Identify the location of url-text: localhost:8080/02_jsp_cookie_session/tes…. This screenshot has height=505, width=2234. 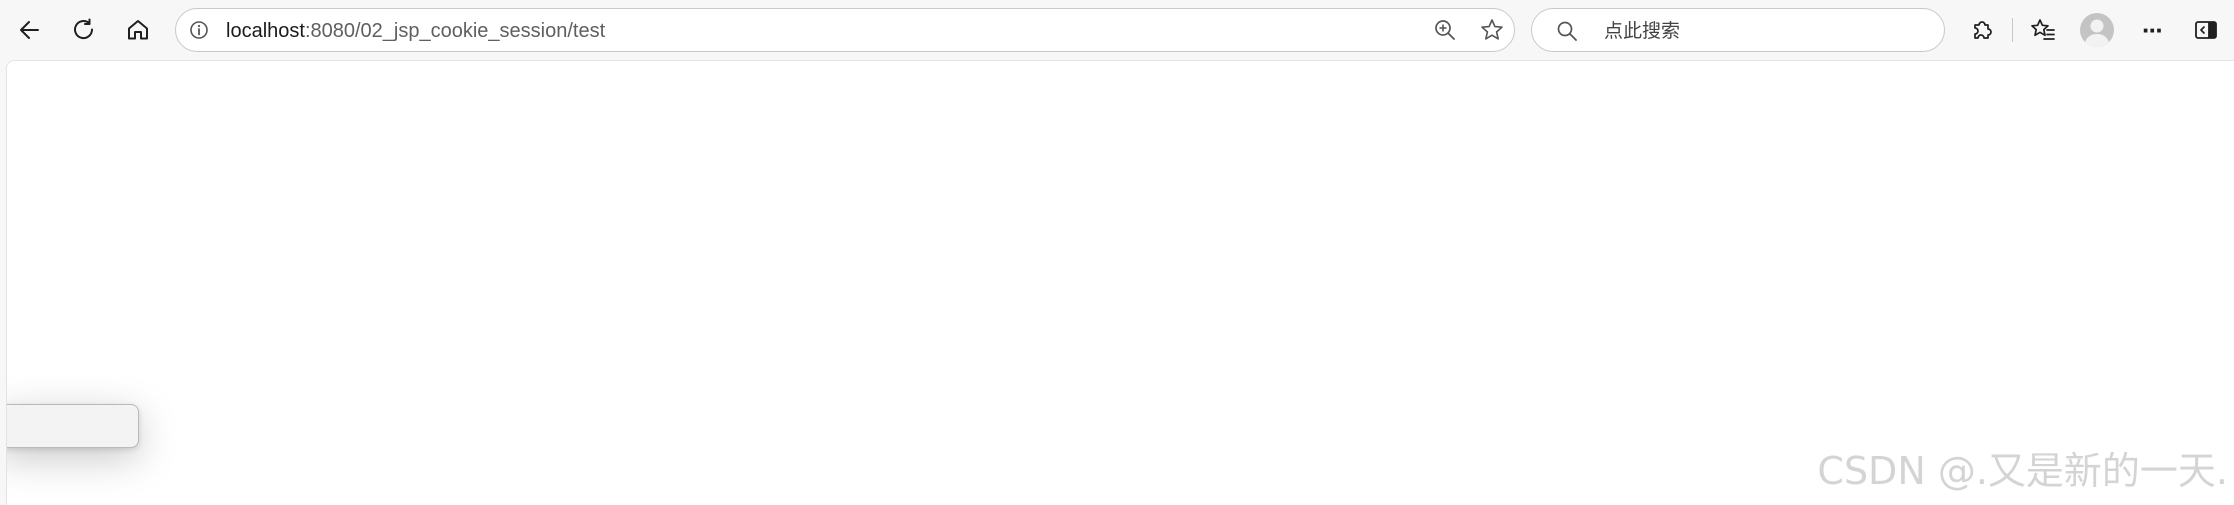
(415, 31).